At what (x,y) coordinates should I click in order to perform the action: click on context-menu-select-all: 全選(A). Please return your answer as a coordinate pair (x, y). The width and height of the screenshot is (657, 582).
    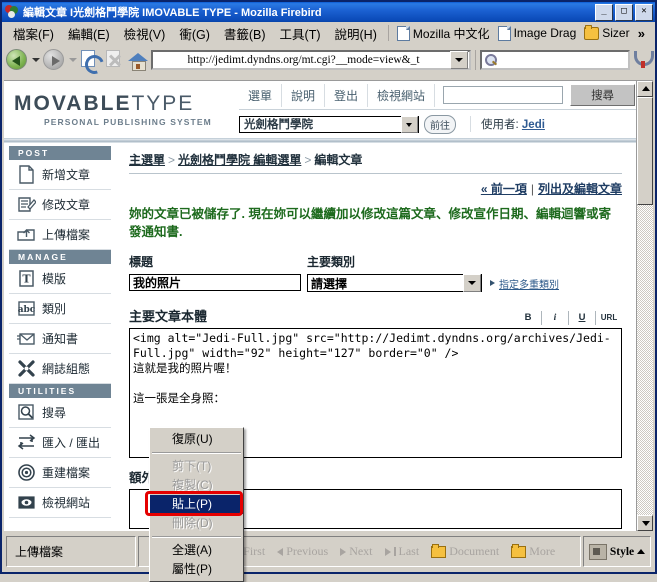
    Looking at the image, I should click on (196, 550).